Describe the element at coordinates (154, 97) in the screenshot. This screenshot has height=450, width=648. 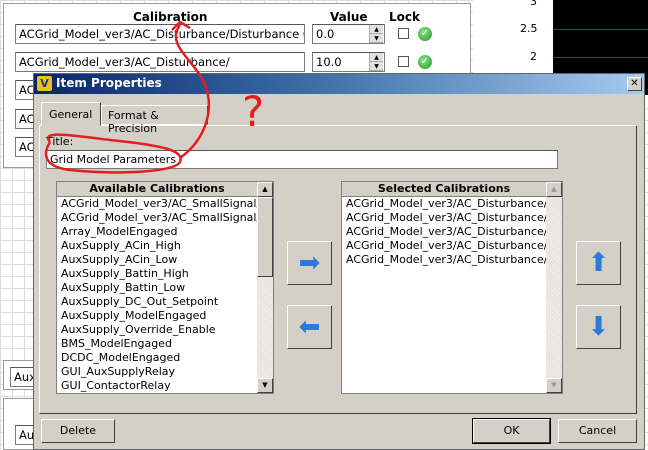
I see `red-annotation: ?` at that location.